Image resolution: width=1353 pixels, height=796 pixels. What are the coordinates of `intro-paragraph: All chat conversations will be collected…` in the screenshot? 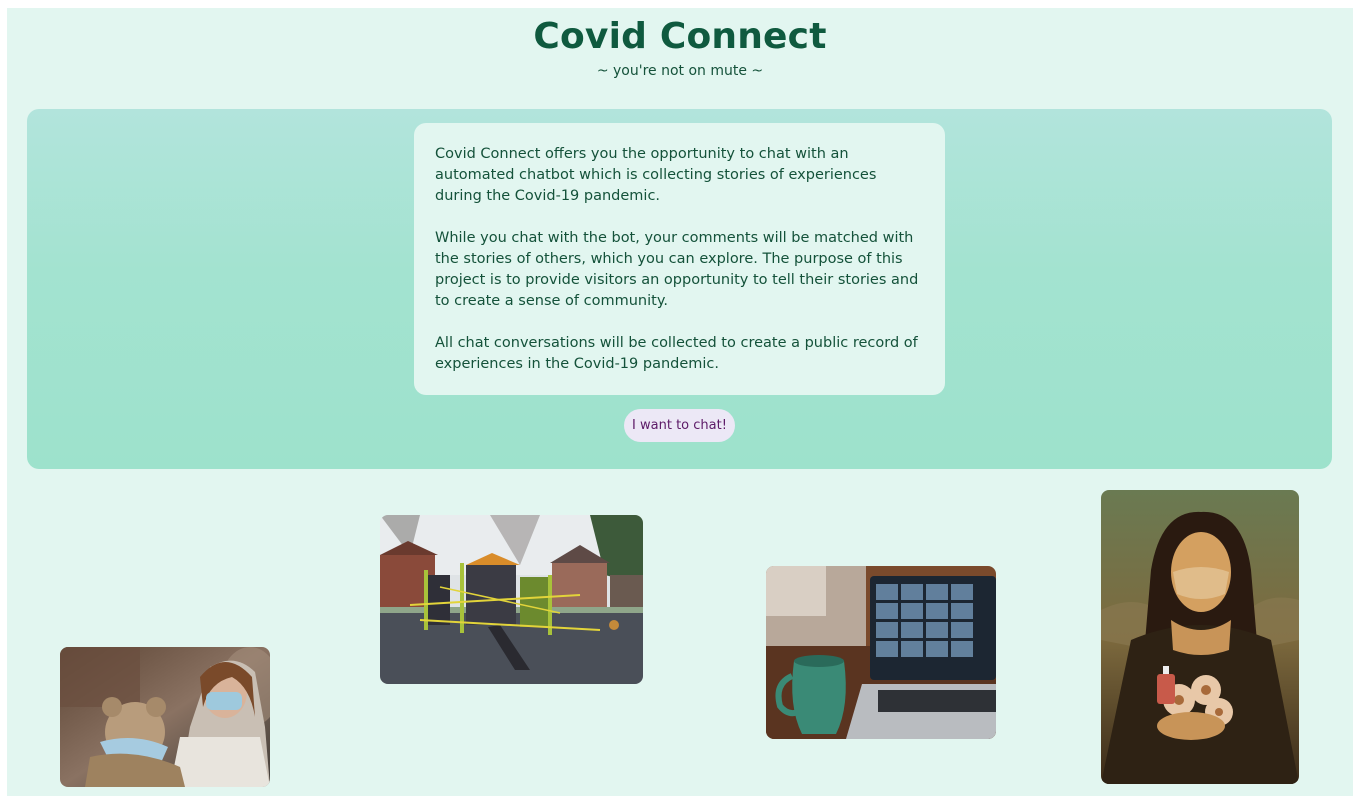 It's located at (676, 353).